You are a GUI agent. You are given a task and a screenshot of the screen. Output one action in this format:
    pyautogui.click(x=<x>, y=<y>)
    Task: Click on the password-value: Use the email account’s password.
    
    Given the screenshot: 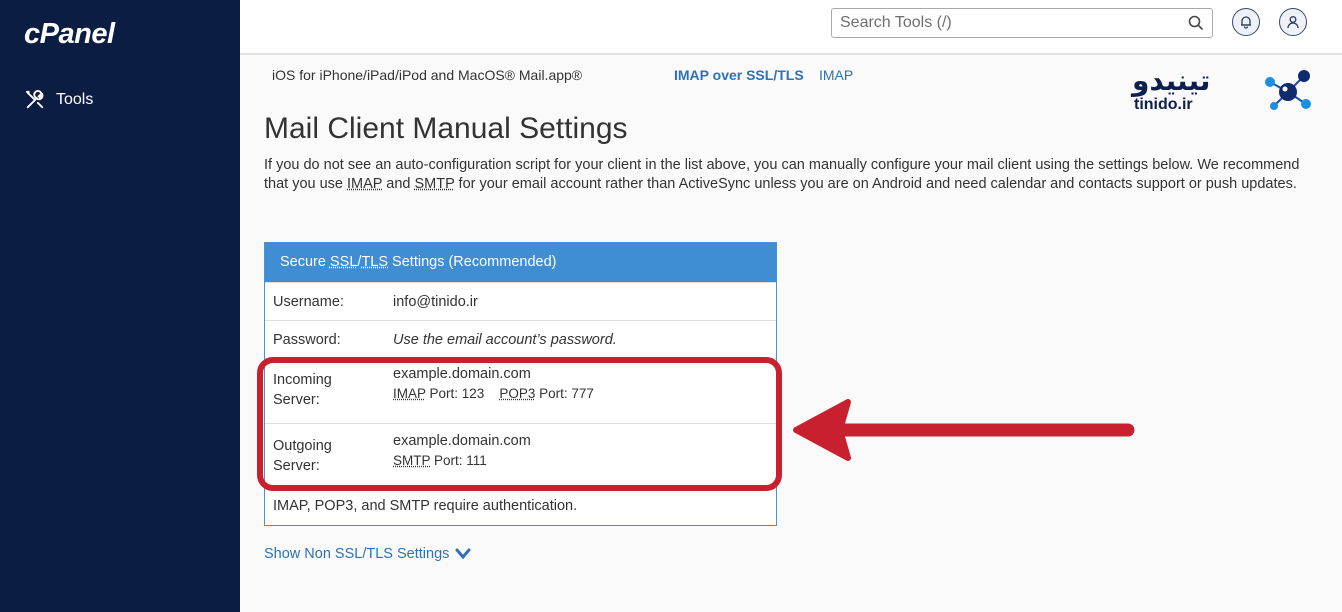 What is the action you would take?
    pyautogui.click(x=505, y=340)
    